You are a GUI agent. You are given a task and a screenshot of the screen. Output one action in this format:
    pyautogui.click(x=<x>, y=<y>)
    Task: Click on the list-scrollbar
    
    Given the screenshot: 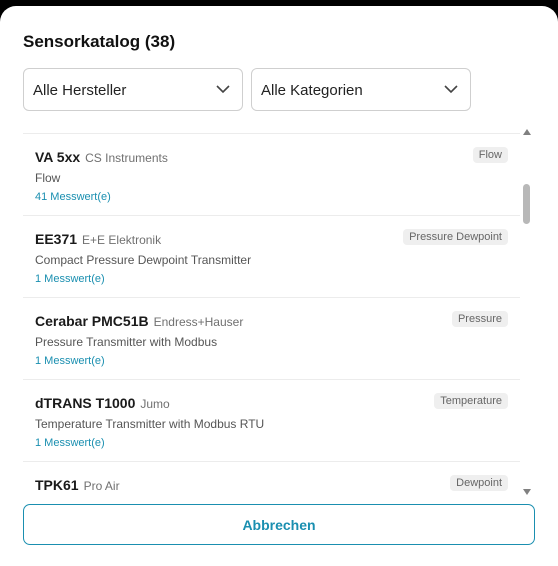 What is the action you would take?
    pyautogui.click(x=527, y=312)
    